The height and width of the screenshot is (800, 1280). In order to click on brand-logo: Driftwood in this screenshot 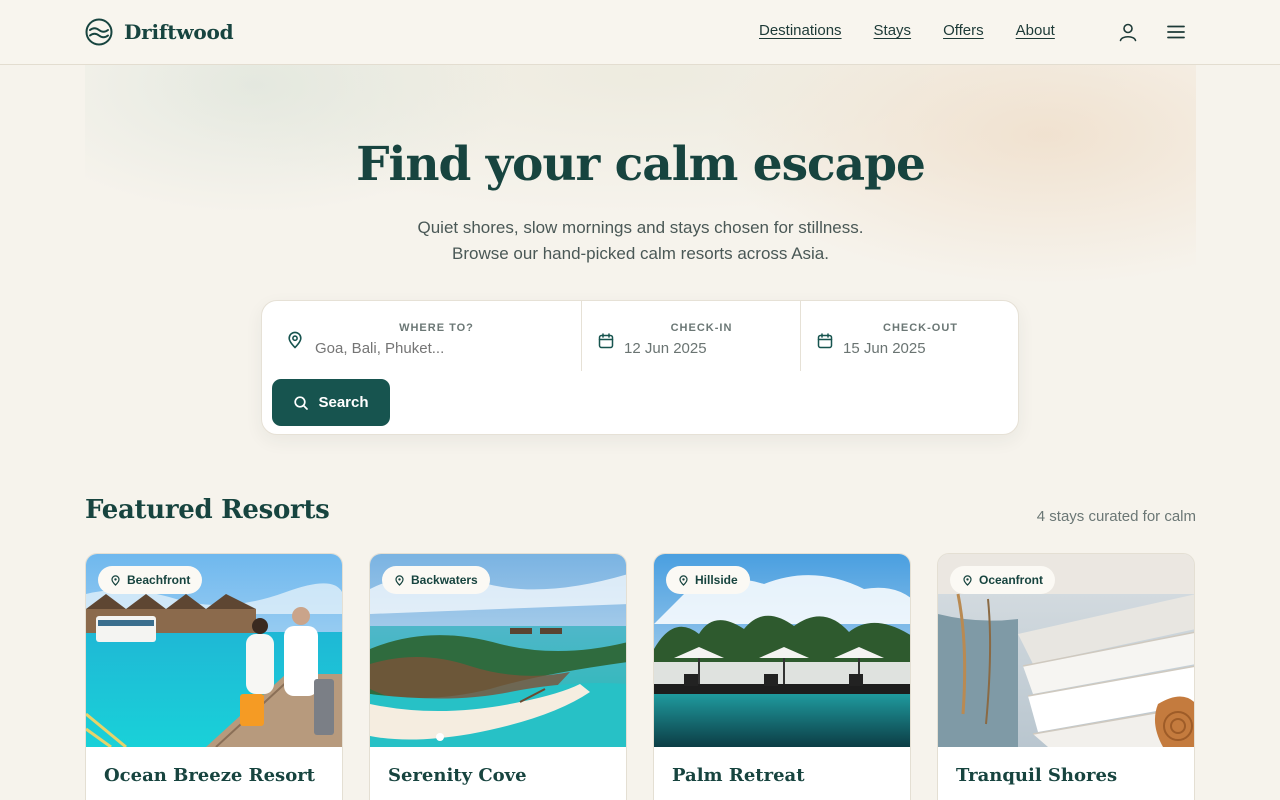, I will do `click(159, 32)`.